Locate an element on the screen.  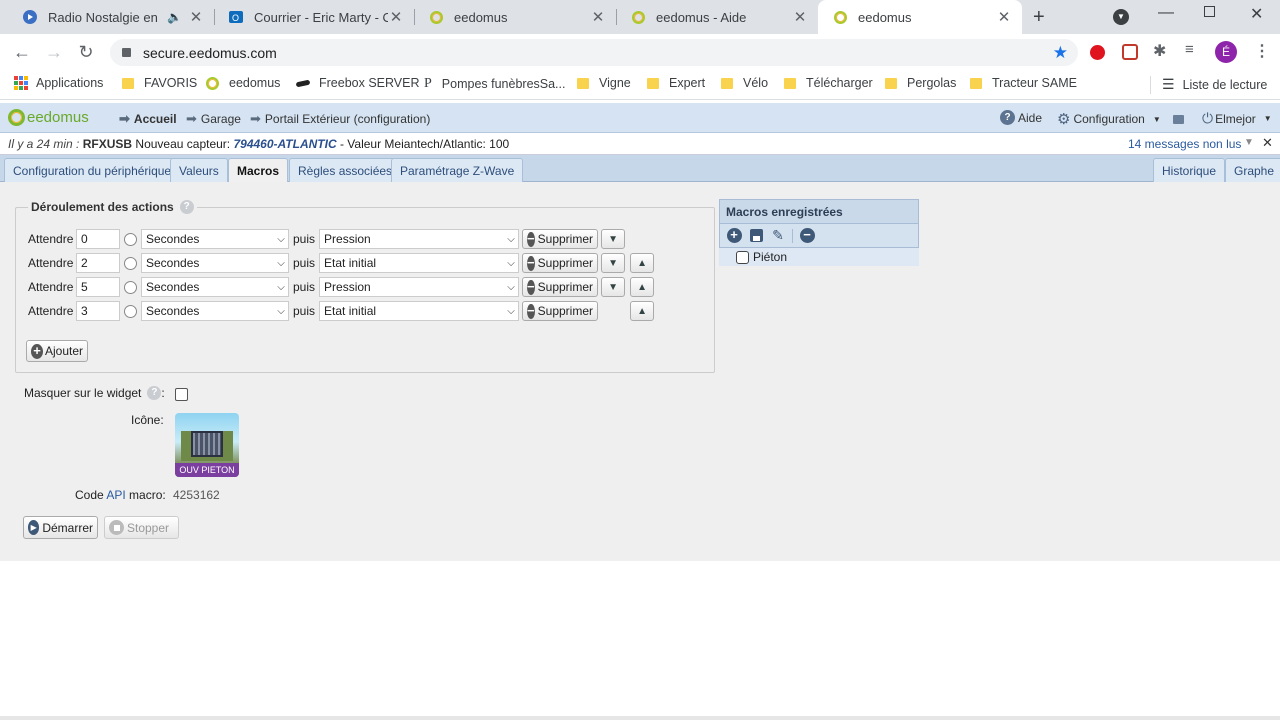
address-bar: secure.eedomus.com ★ is located at coordinates (594, 52).